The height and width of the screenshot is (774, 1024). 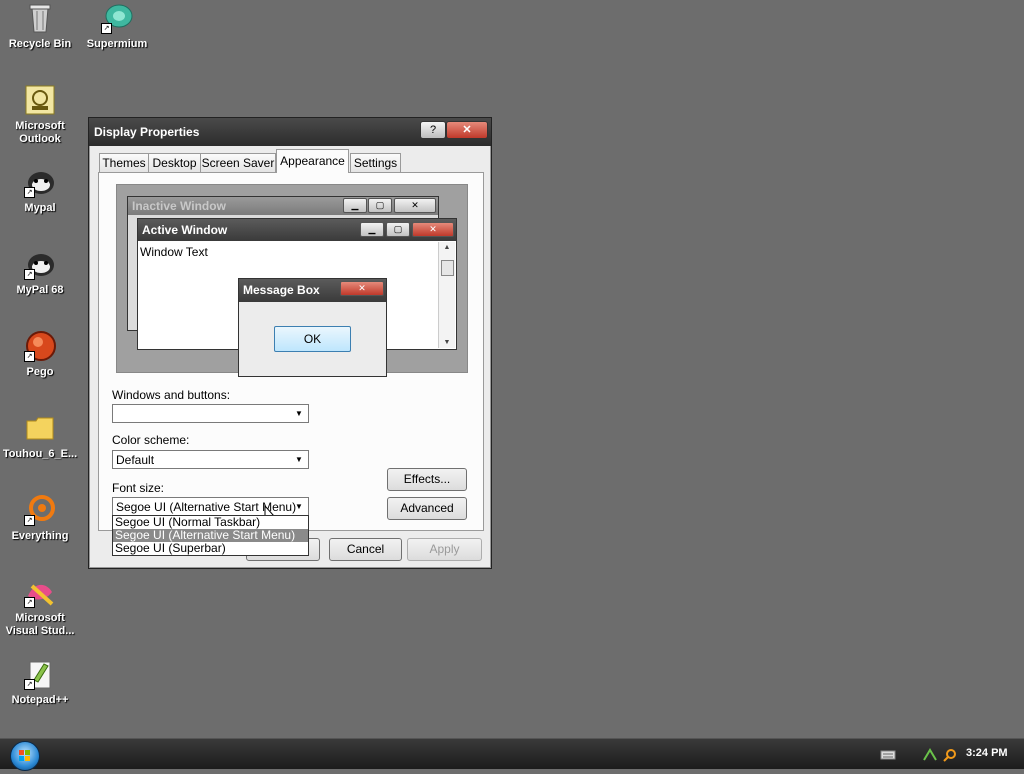 I want to click on tab-themes: Themes, so click(x=124, y=162).